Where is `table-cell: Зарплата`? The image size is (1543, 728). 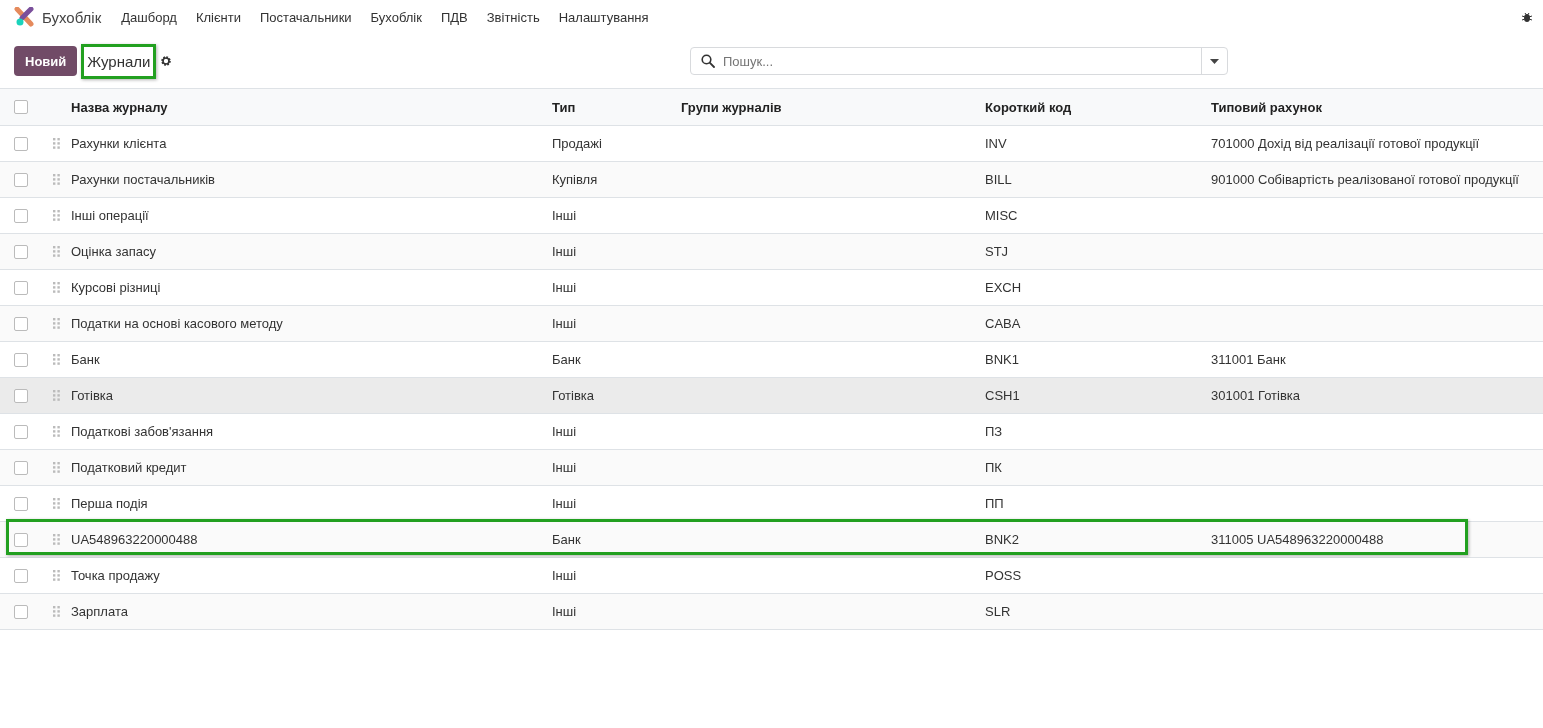
table-cell: Зарплата is located at coordinates (99, 611).